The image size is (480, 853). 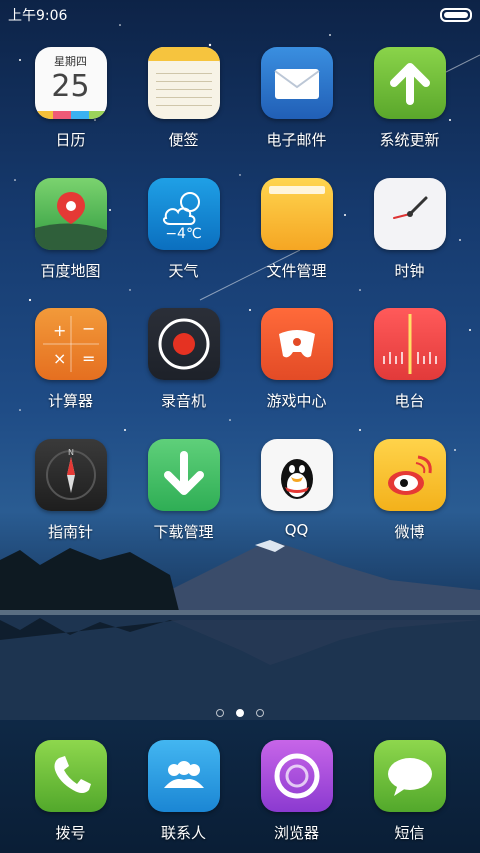 What do you see at coordinates (71, 452) in the screenshot?
I see `svg-text: N` at bounding box center [71, 452].